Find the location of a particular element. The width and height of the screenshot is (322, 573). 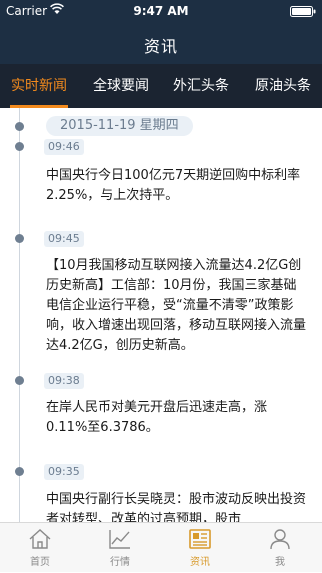

category-tabs: 实时新闻 全球要闻 外汇头条 原油头条 is located at coordinates (161, 86).